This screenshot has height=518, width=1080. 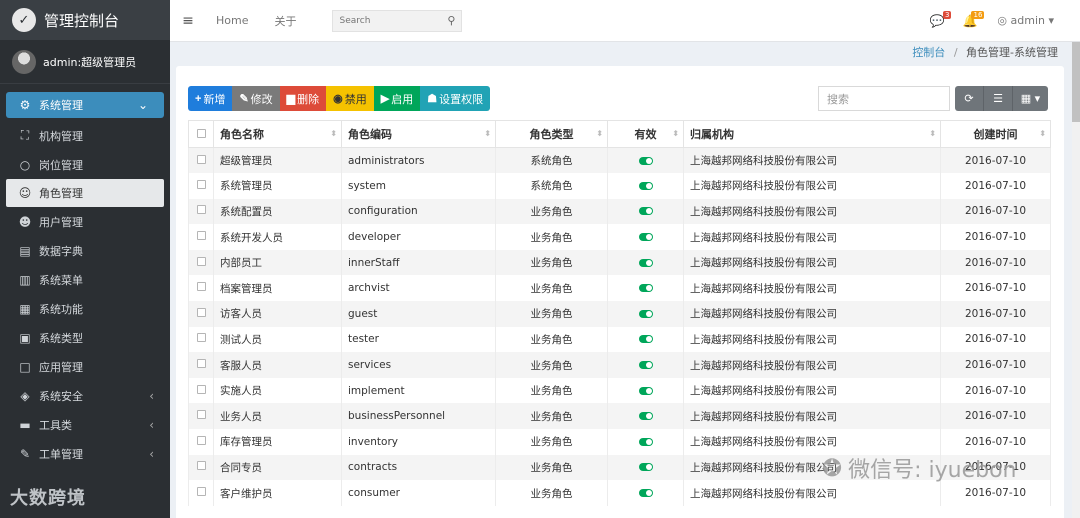 I want to click on sidebar-item-5: ▤ 数据字典, so click(x=85, y=250).